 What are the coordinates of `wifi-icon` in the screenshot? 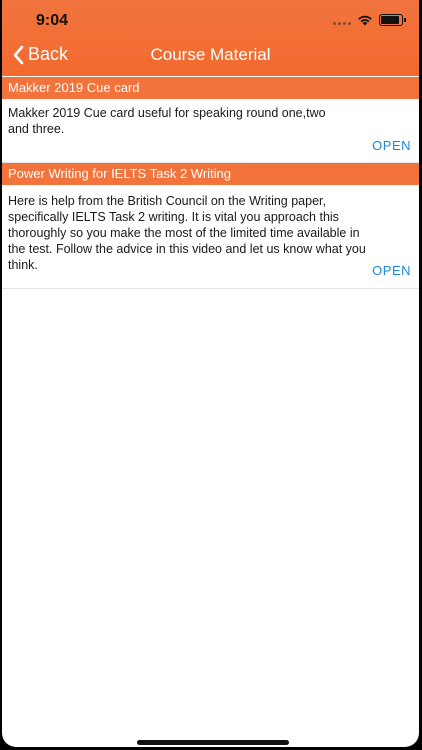 It's located at (365, 20).